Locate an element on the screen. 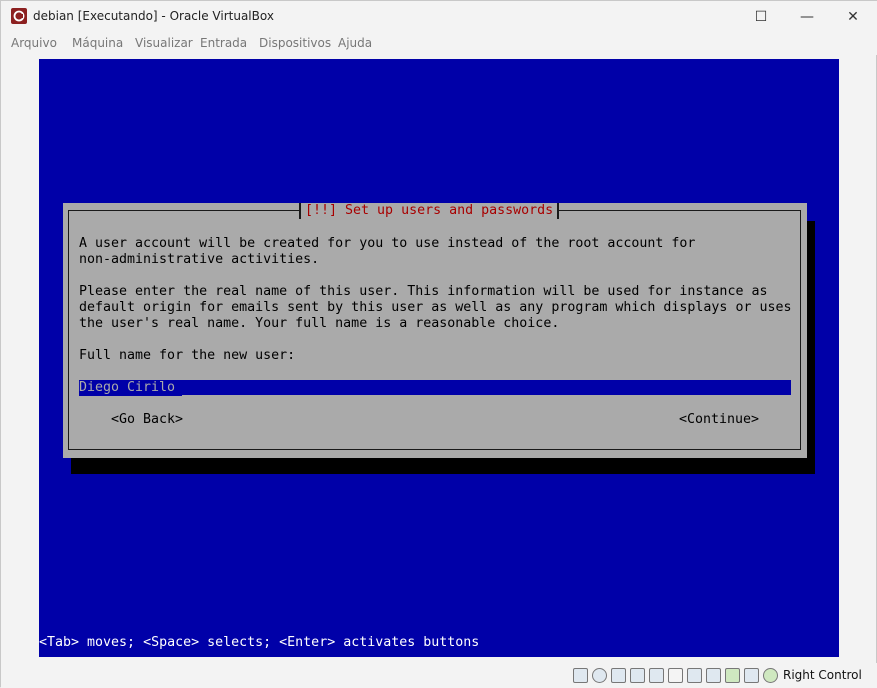  cpu-icon is located at coordinates (751, 675).